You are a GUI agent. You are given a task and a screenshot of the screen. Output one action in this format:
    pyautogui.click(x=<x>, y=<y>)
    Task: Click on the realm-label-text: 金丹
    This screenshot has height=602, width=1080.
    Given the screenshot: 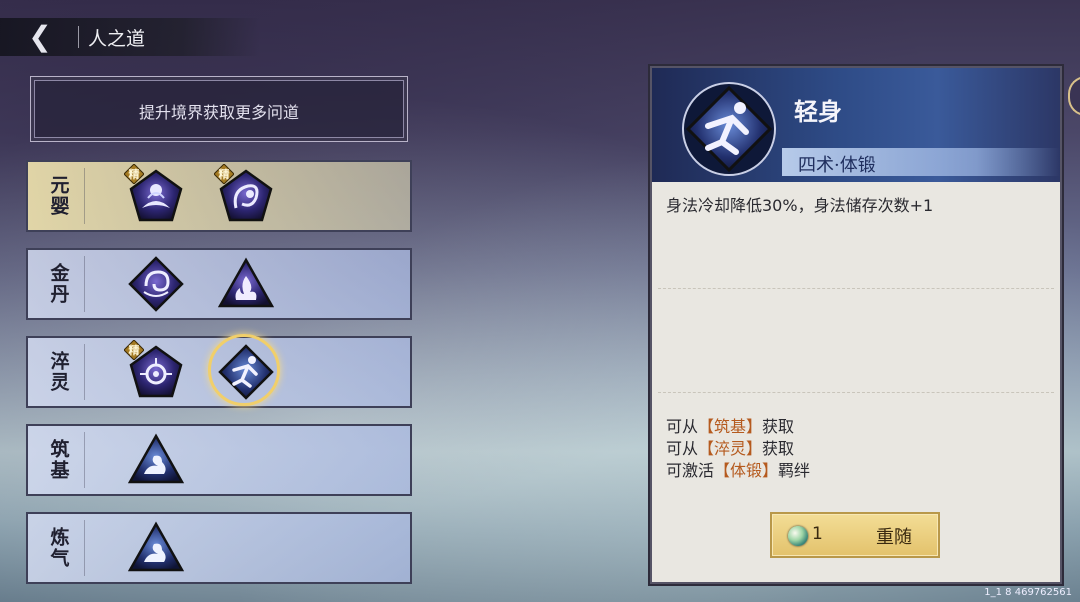 What is the action you would take?
    pyautogui.click(x=58, y=284)
    